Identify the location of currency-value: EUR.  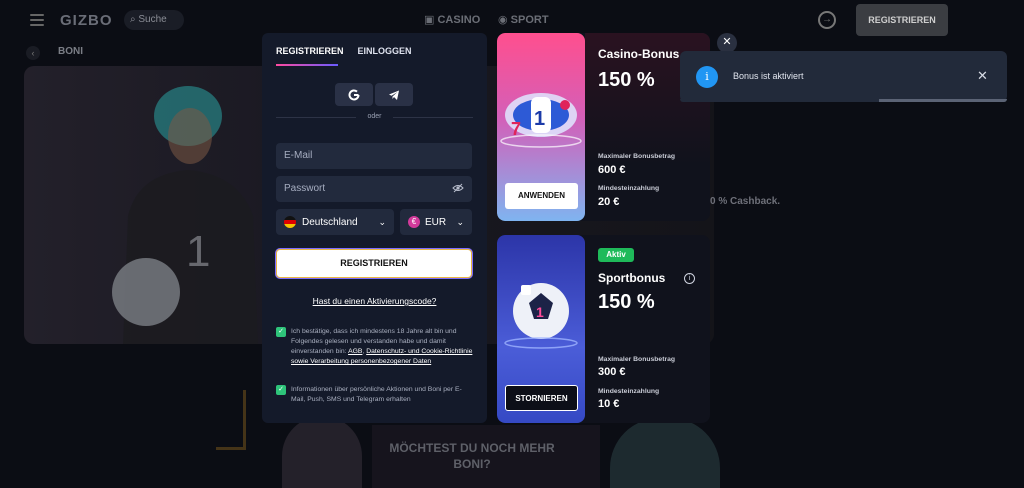
(436, 222).